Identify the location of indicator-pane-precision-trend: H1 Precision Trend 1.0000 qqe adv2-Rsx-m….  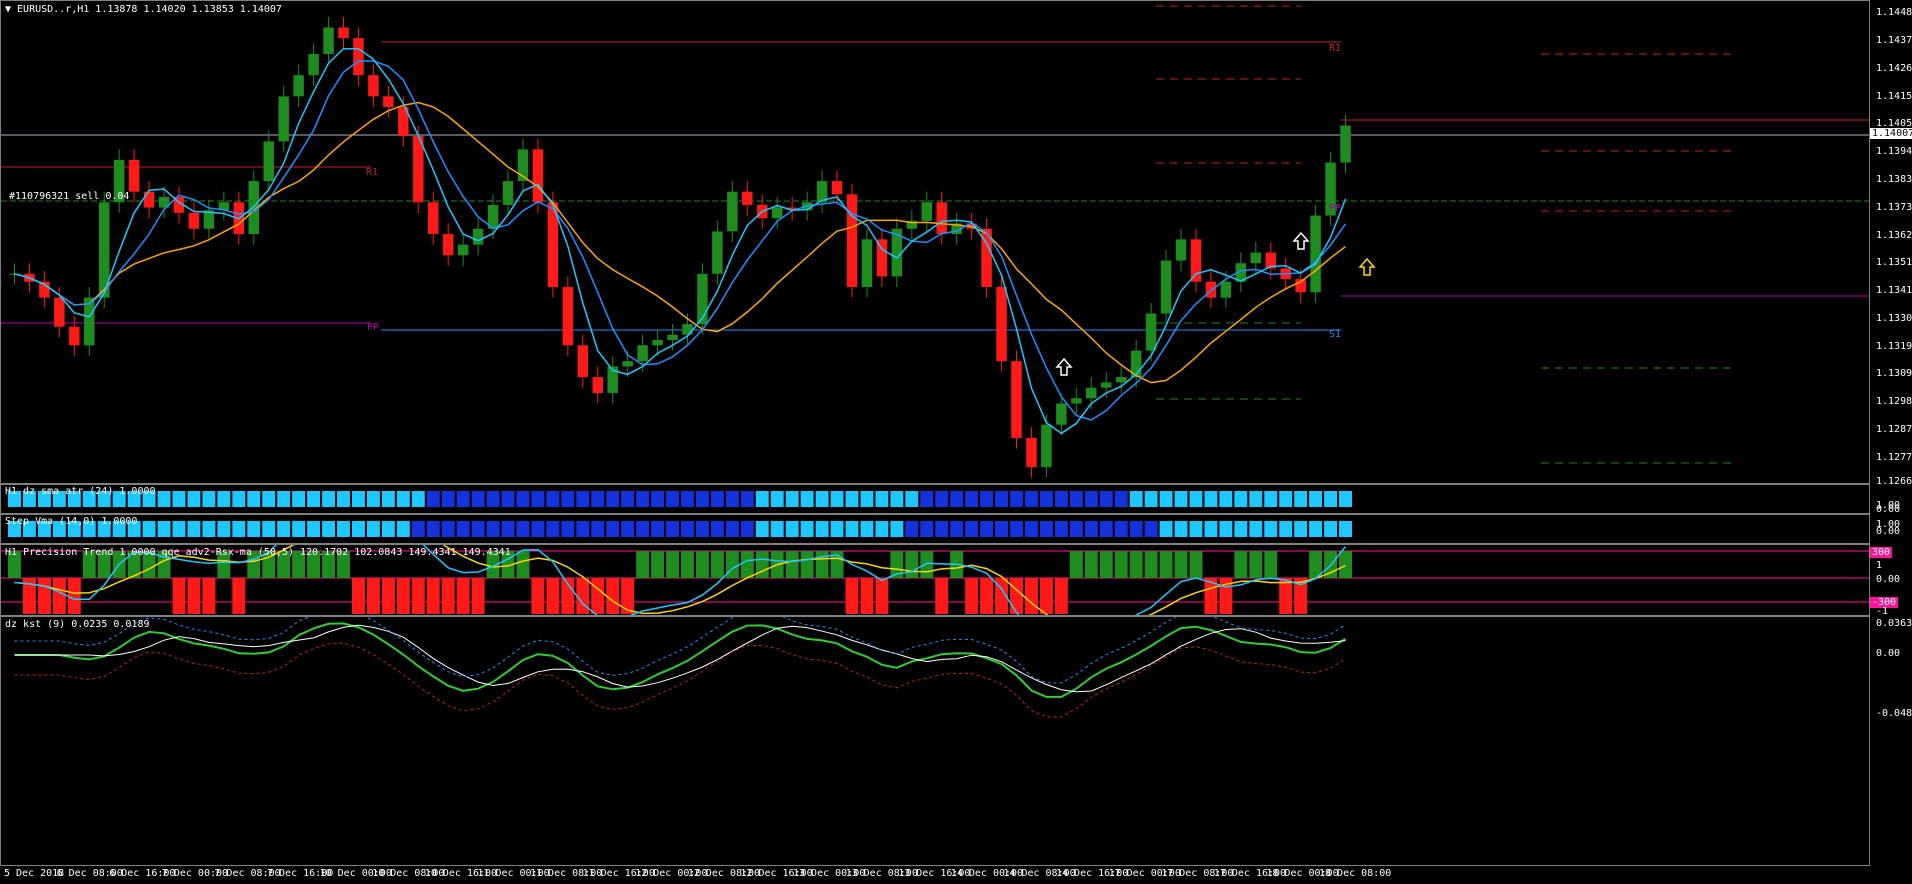
(935, 580).